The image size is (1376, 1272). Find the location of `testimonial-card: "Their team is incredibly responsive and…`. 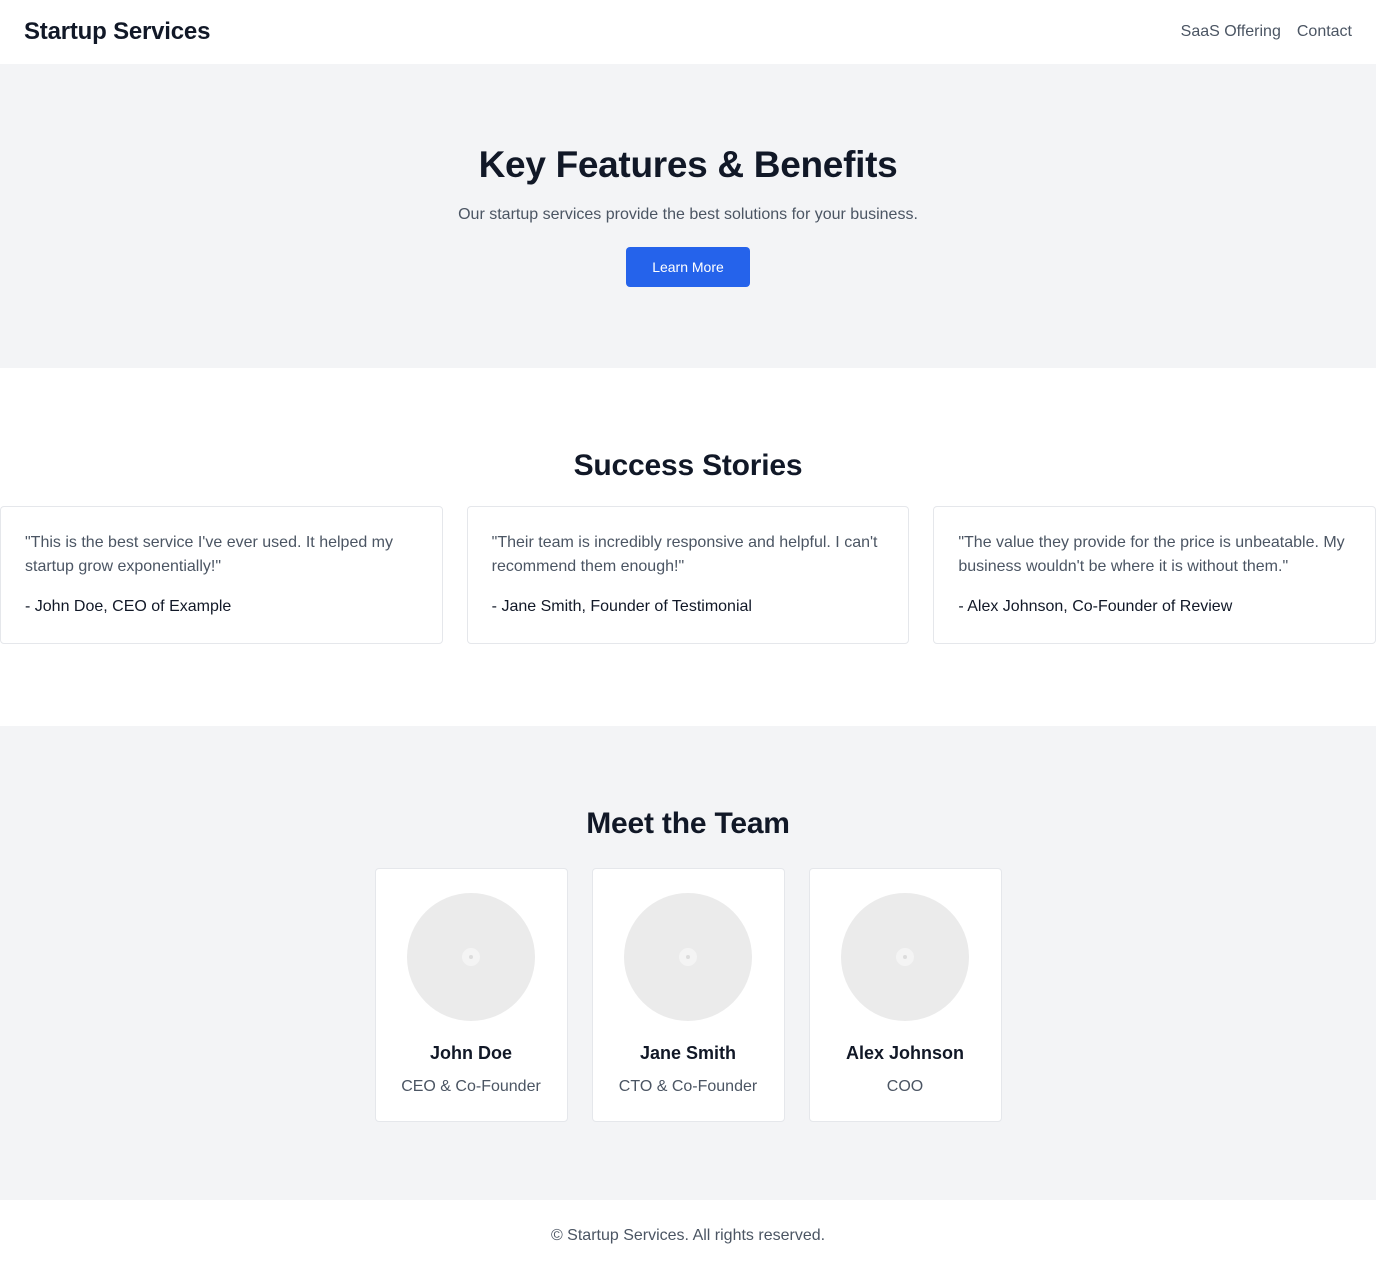

testimonial-card: "Their team is incredibly responsive and… is located at coordinates (688, 575).